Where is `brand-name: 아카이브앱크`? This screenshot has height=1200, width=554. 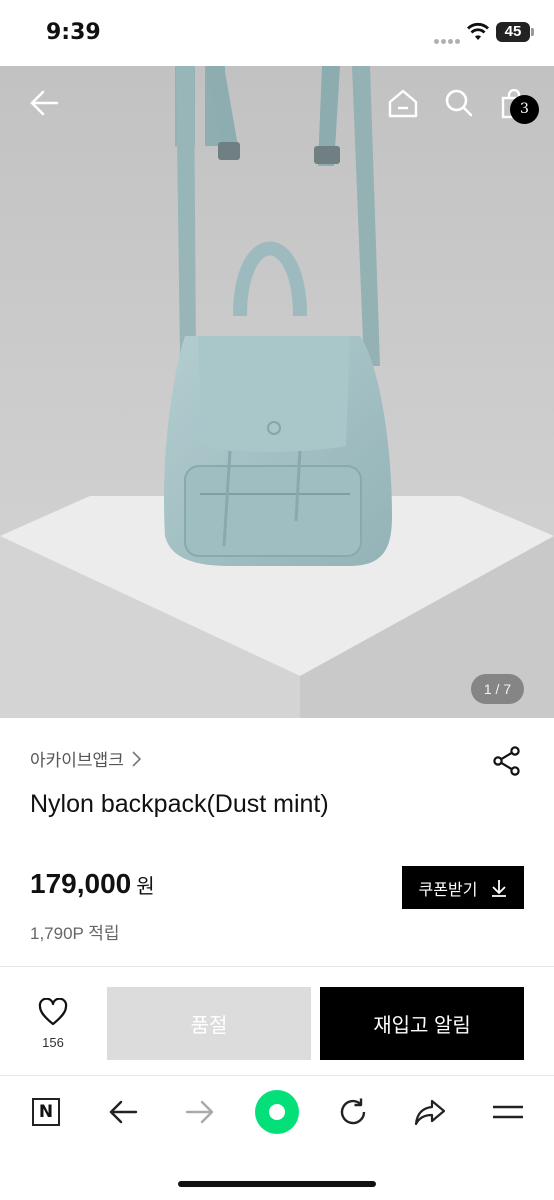
brand-name: 아카이브앱크 is located at coordinates (77, 760).